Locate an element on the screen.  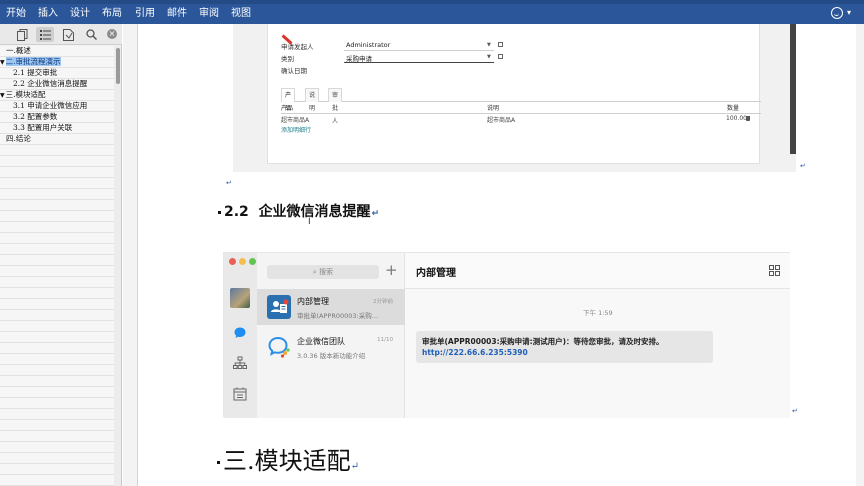
nav-item-label: 四.结论 is located at coordinates (18, 138).